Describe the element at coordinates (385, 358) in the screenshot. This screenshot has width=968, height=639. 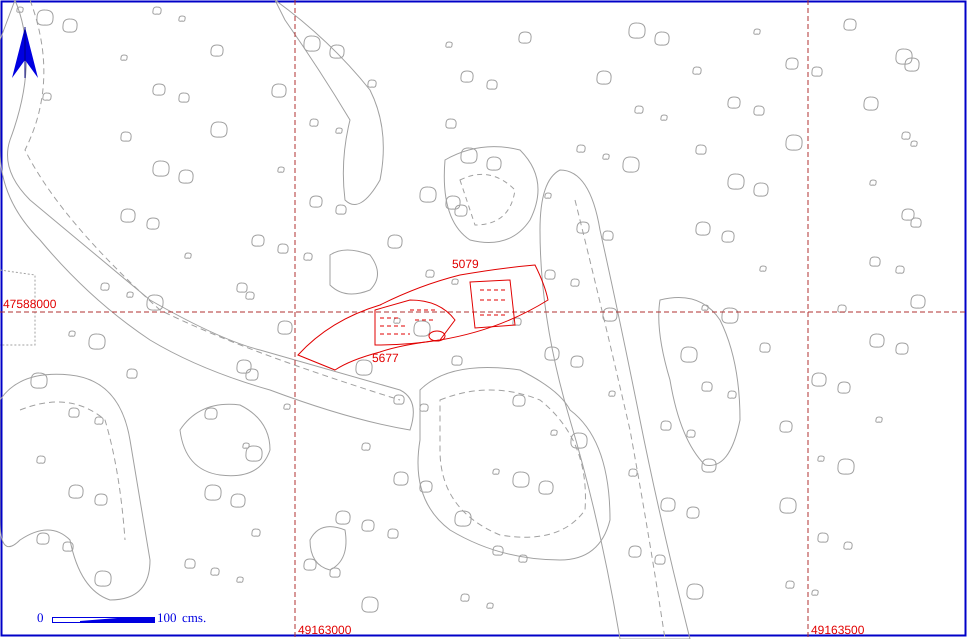
I see `feature-number-label: 5677` at that location.